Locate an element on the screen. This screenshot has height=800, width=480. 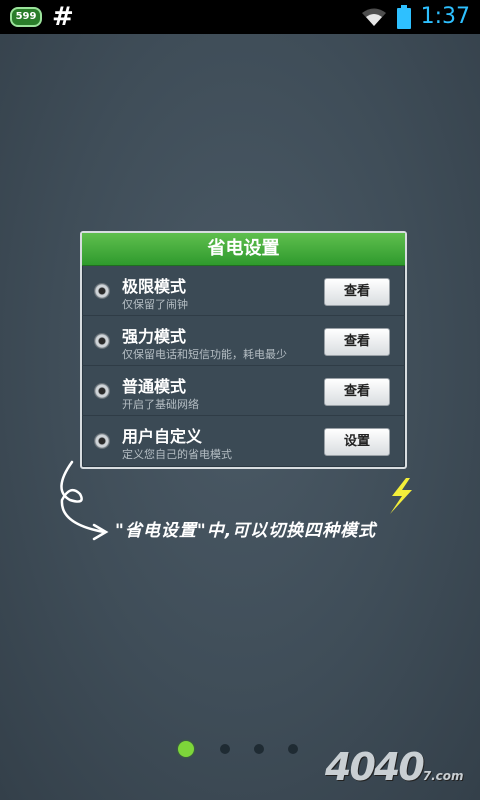
settings-button: 设置 is located at coordinates (357, 442).